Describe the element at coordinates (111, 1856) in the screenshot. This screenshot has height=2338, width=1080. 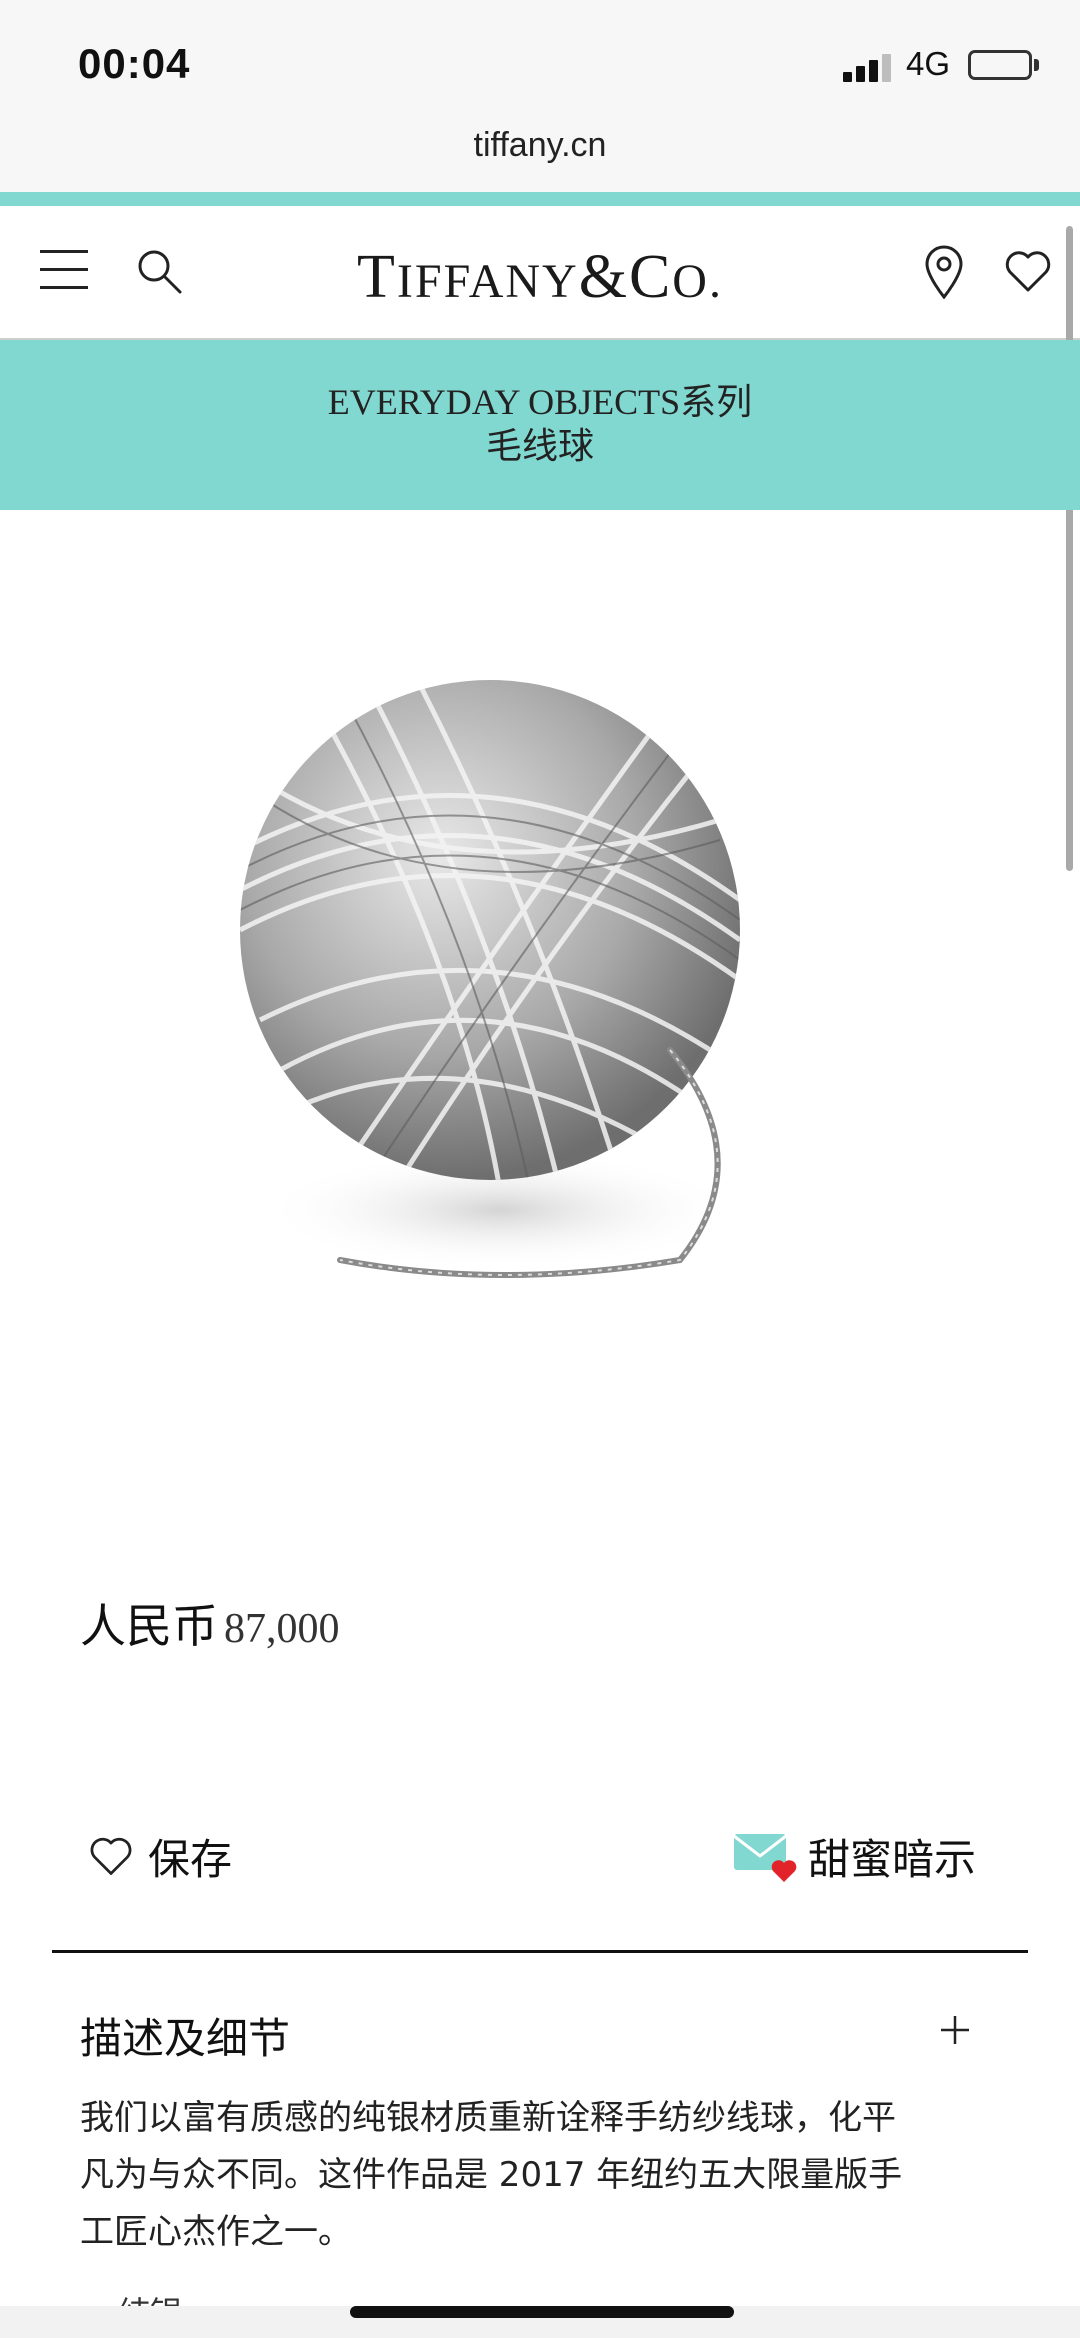
I see `heart-outline-icon` at that location.